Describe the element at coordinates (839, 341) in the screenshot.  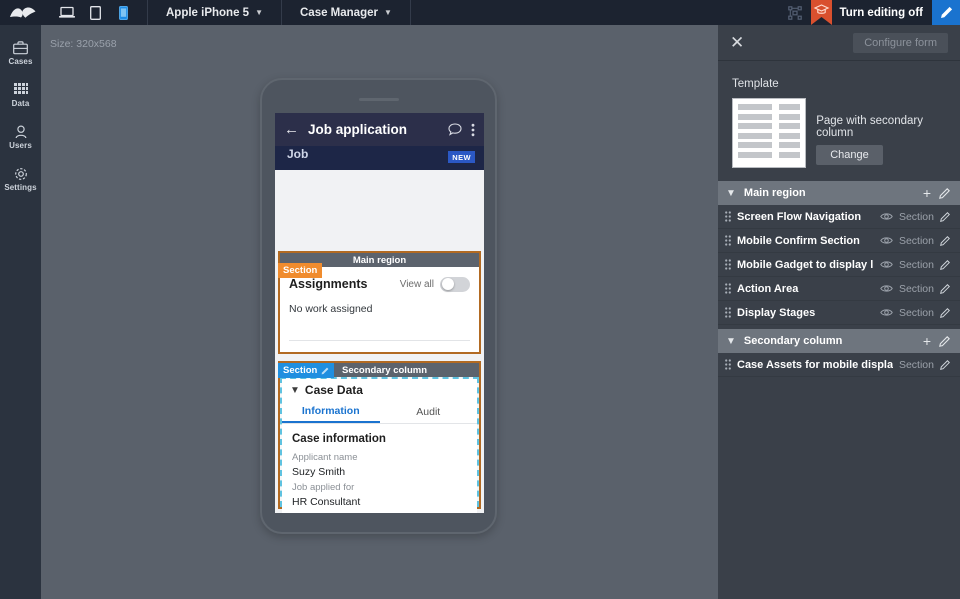
I see `region-header-secondary: ▼ Secondary column +` at that location.